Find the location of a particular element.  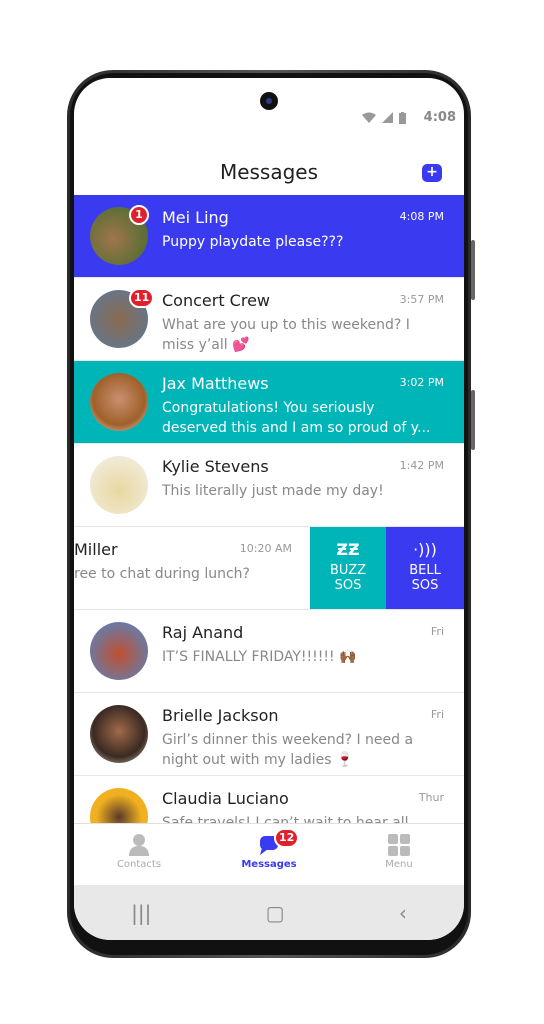

page-title: Messages is located at coordinates (269, 172).